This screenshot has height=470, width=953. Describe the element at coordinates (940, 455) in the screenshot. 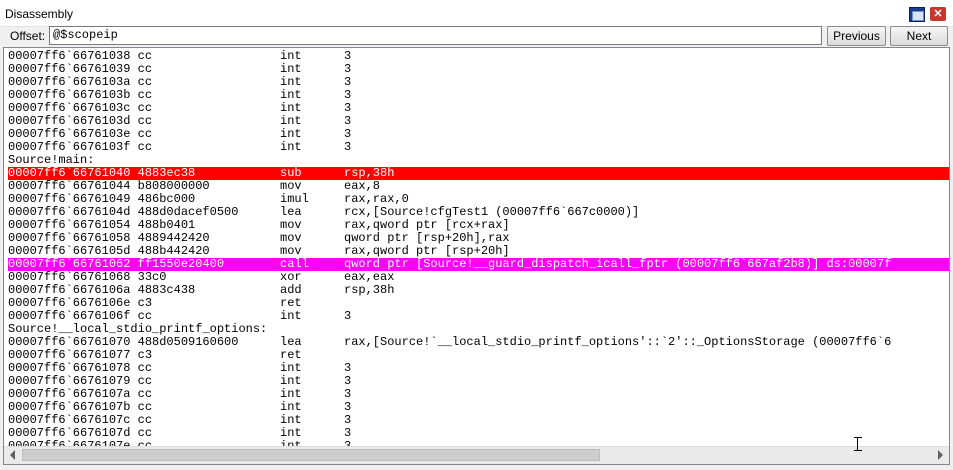

I see `scroll-right-icon` at that location.